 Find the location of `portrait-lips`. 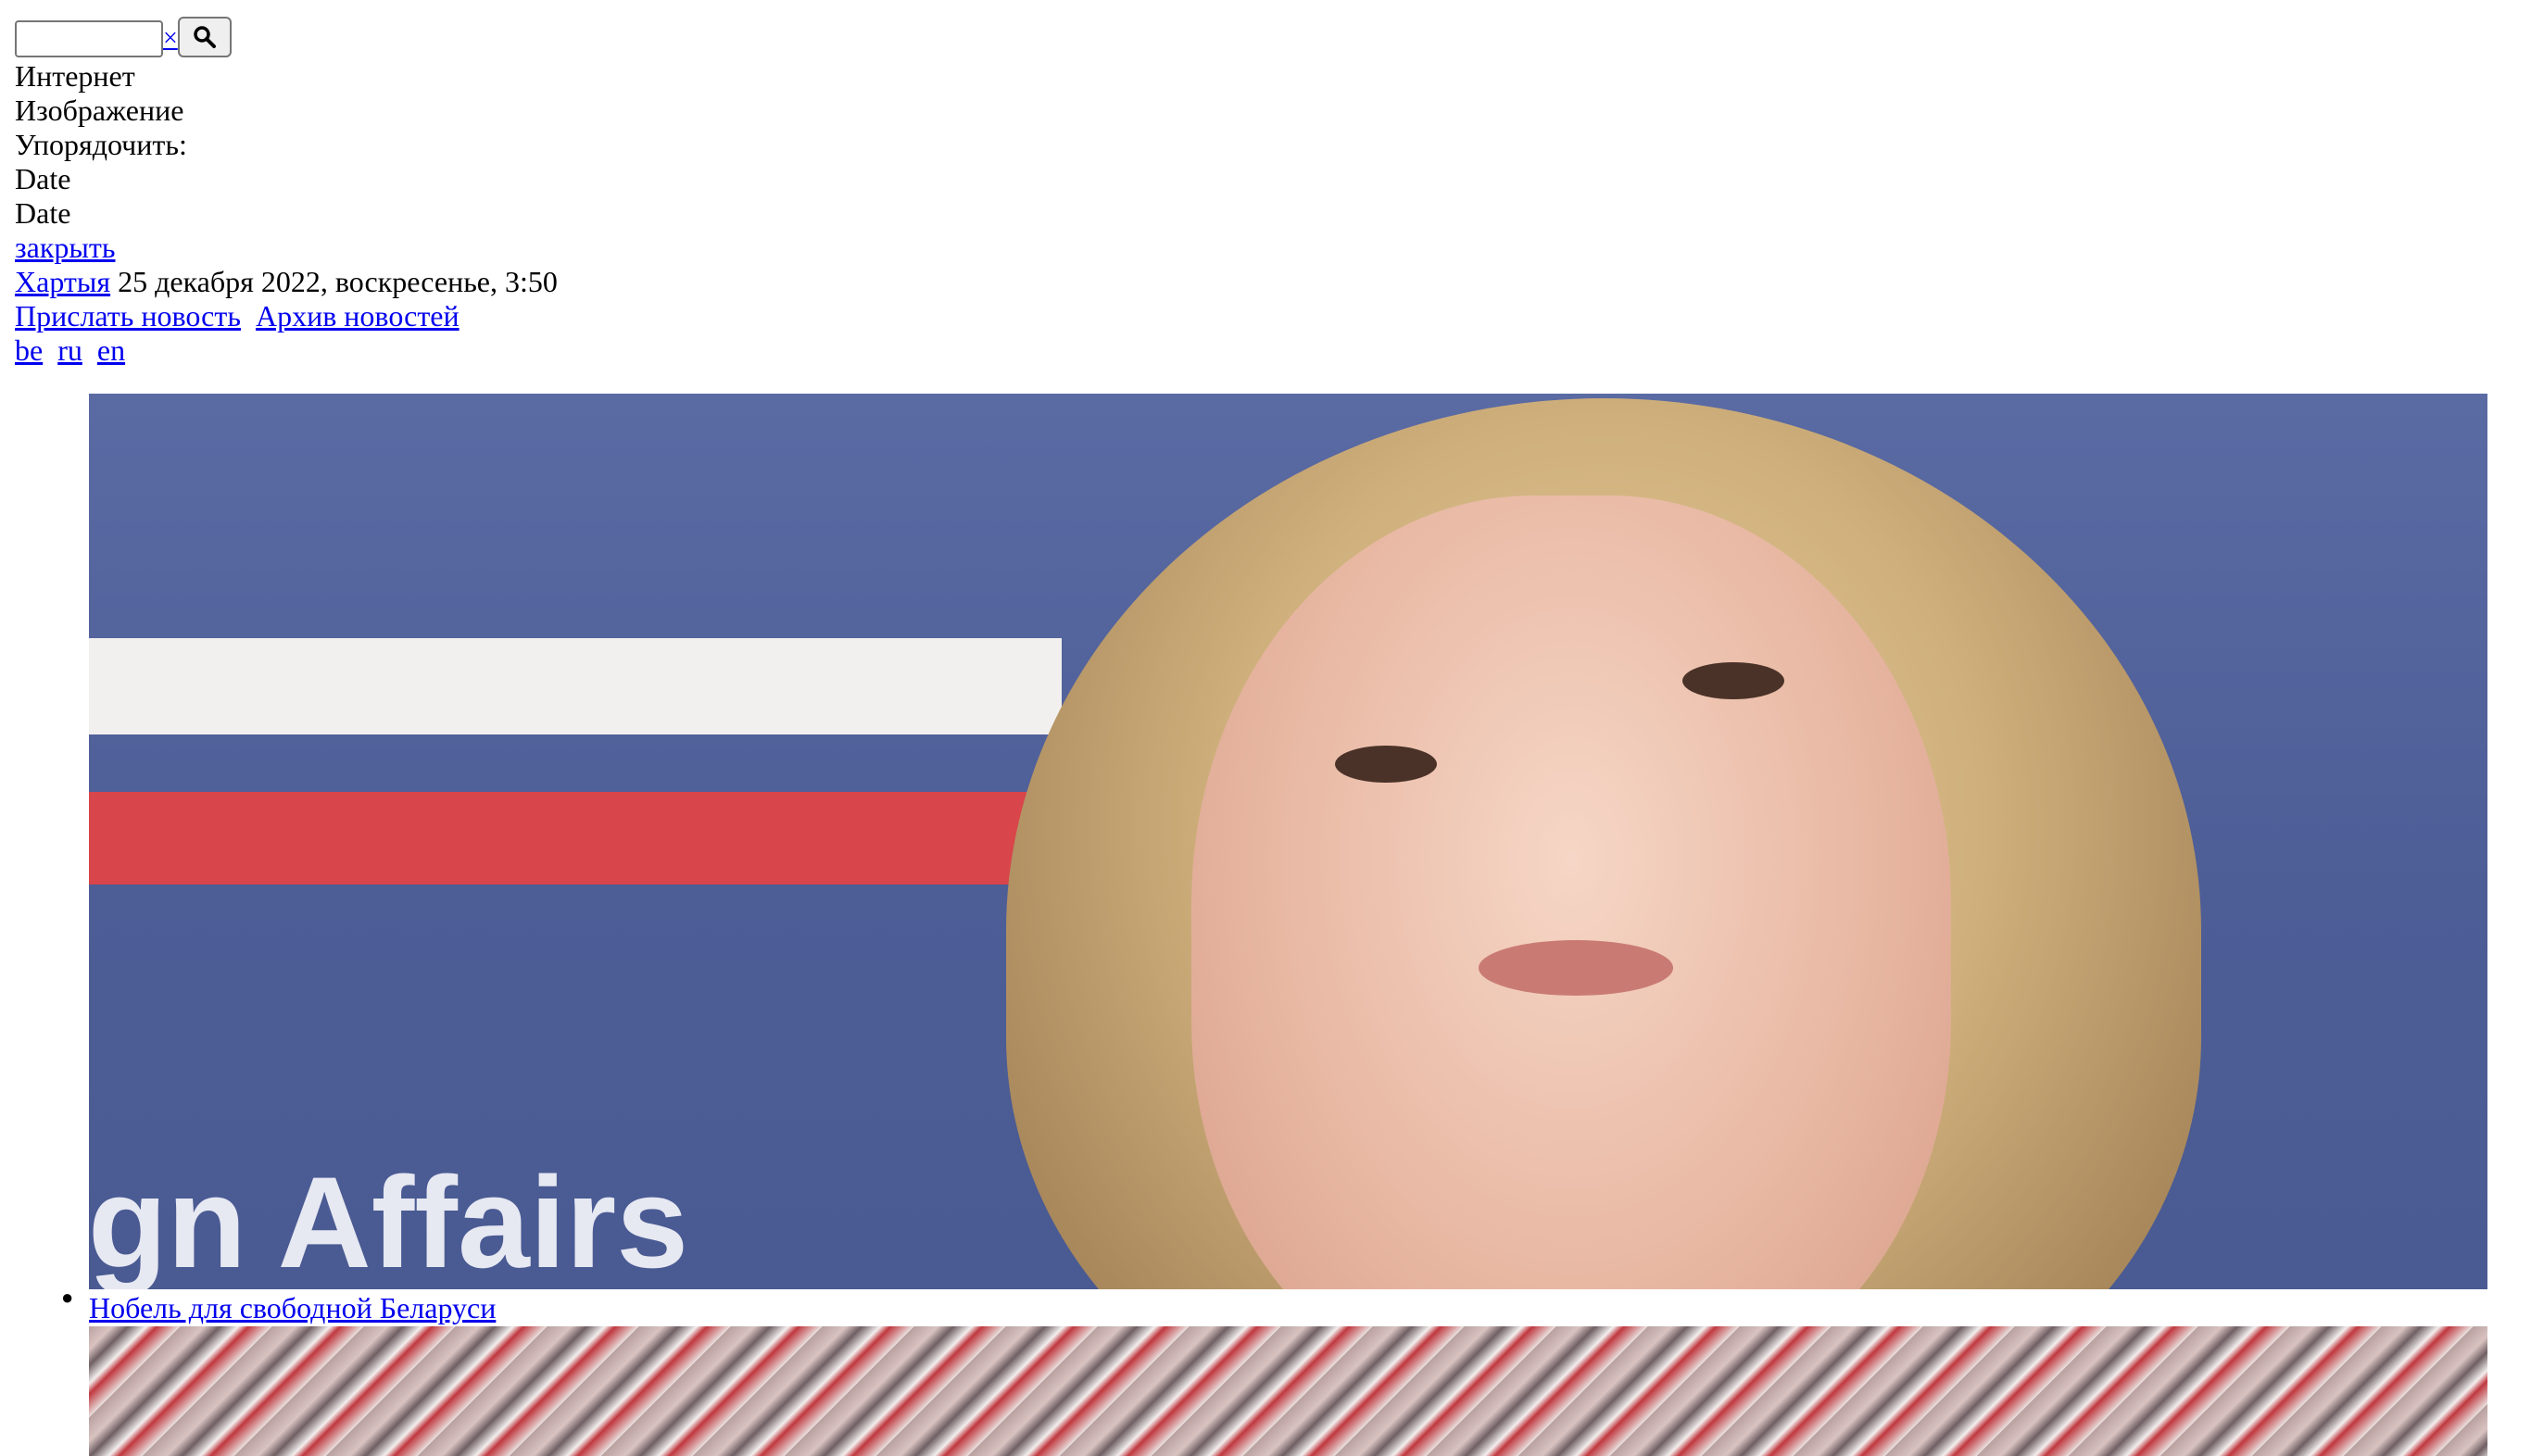

portrait-lips is located at coordinates (1576, 968).